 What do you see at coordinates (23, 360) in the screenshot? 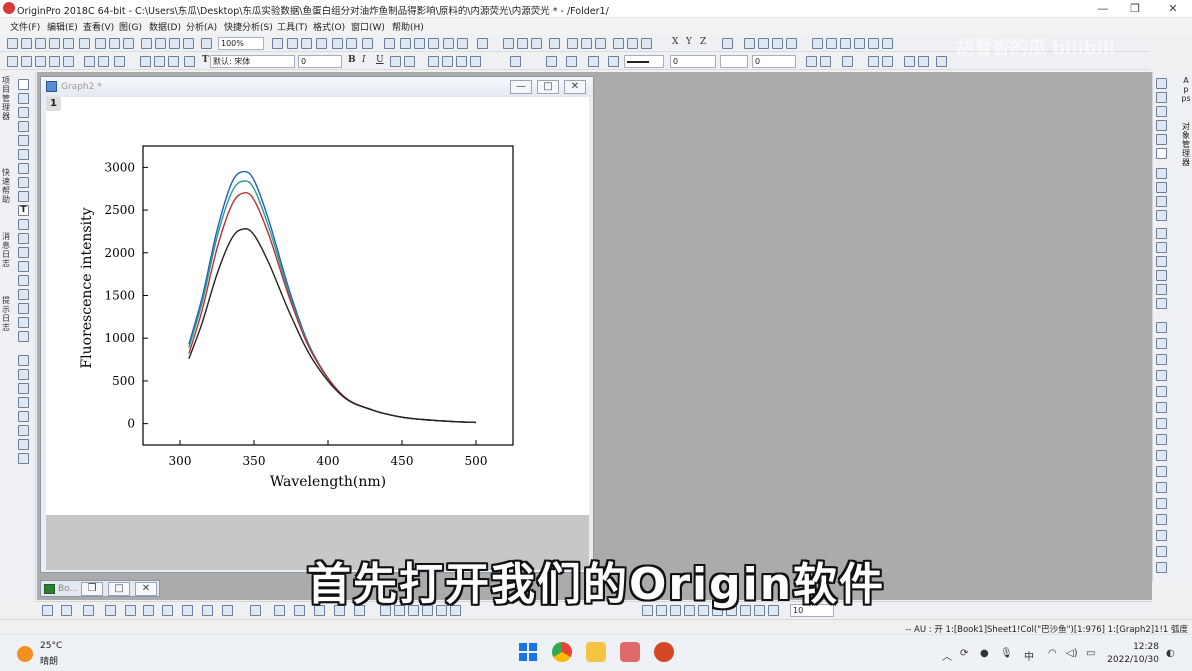
I see `layout-icon` at bounding box center [23, 360].